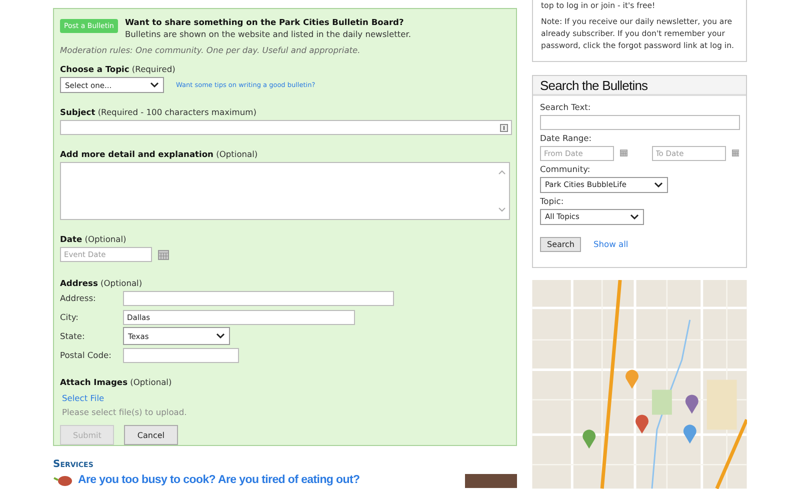 The width and height of the screenshot is (800, 489). What do you see at coordinates (159, 154) in the screenshot?
I see `field-label: Add more detail and explanation (Optional)` at bounding box center [159, 154].